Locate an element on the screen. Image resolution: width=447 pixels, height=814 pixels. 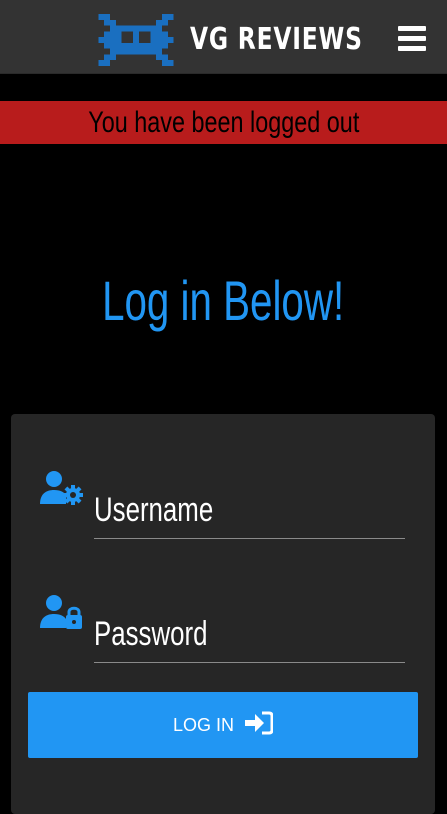
password-placeholder: Password is located at coordinates (151, 634).